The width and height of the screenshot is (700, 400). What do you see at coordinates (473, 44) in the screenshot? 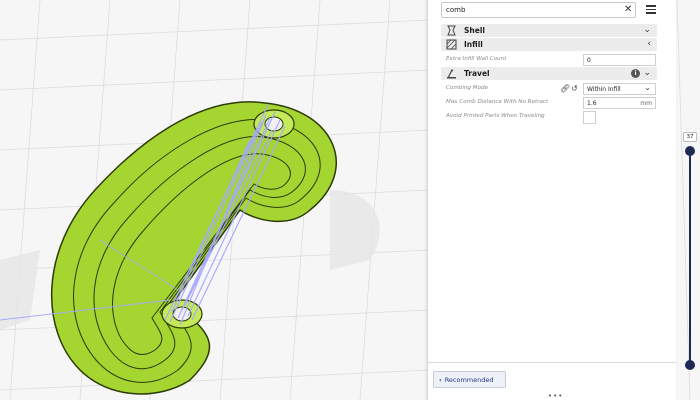
I see `category-label: Infill` at bounding box center [473, 44].